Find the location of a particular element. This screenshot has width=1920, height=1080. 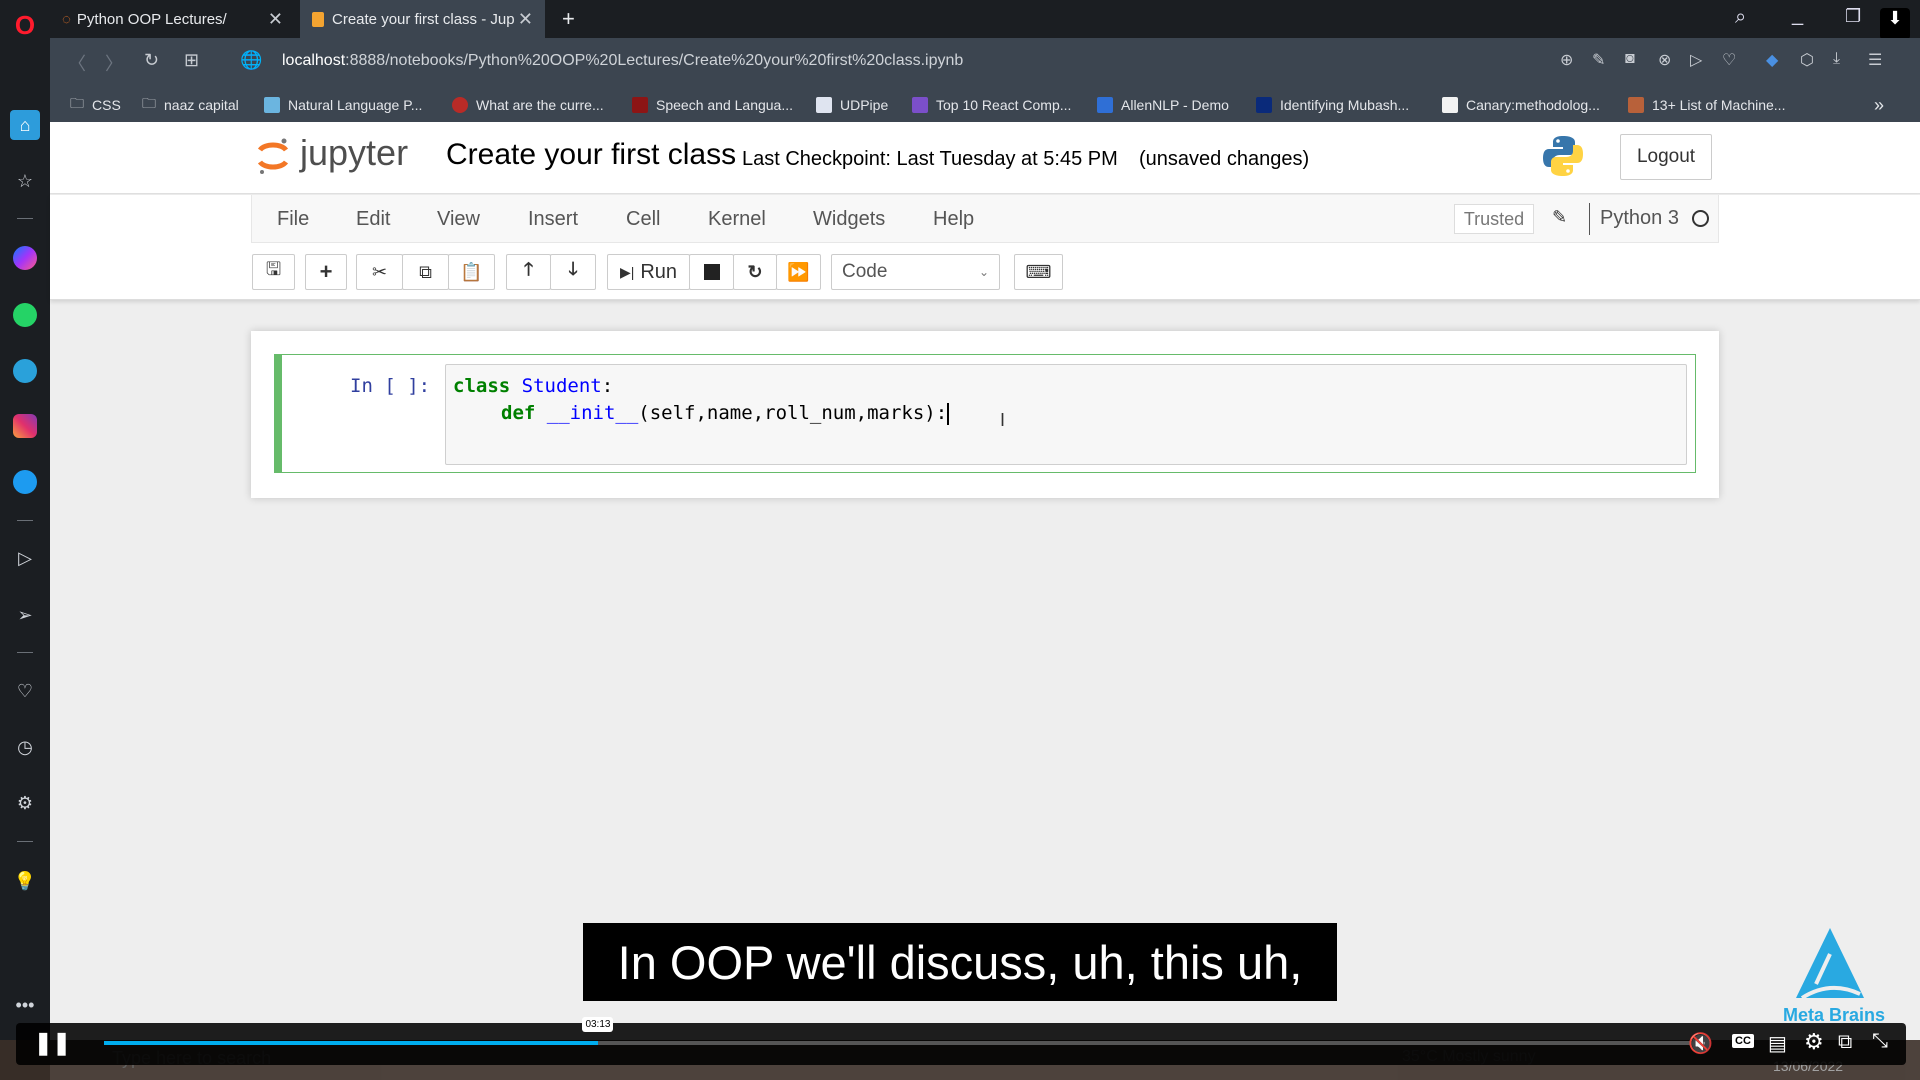

picture-in-picture-icon: ⧉ is located at coordinates (1845, 1042).